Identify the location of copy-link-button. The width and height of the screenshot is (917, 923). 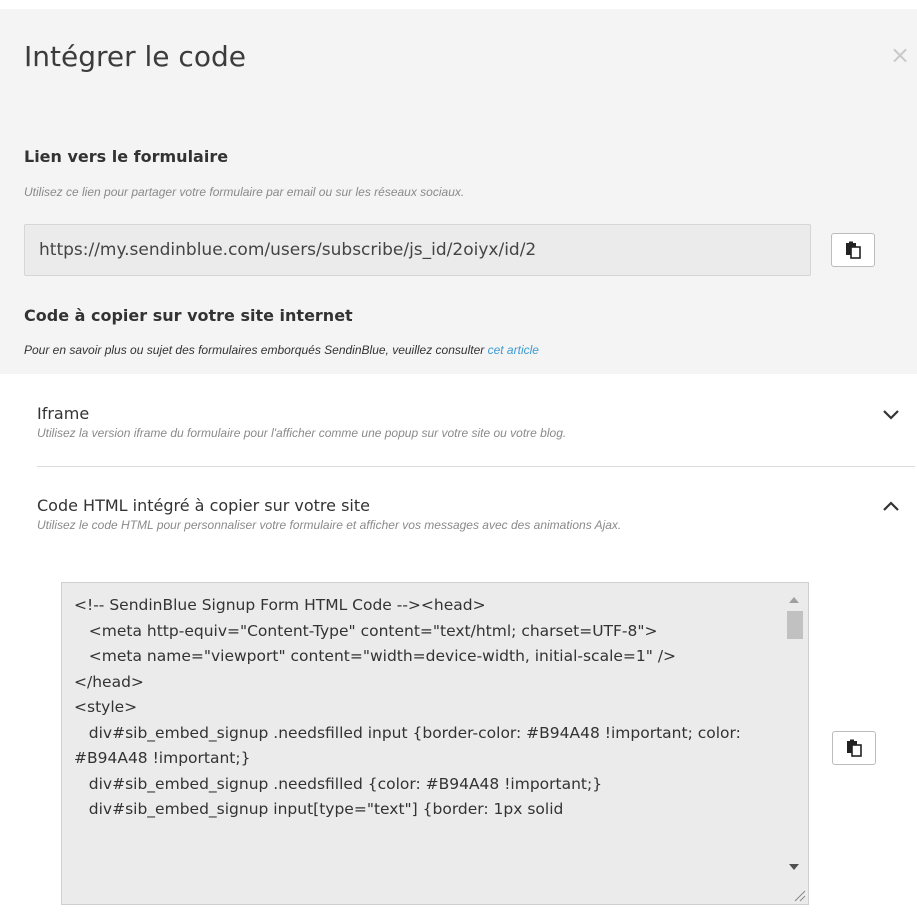
(853, 250).